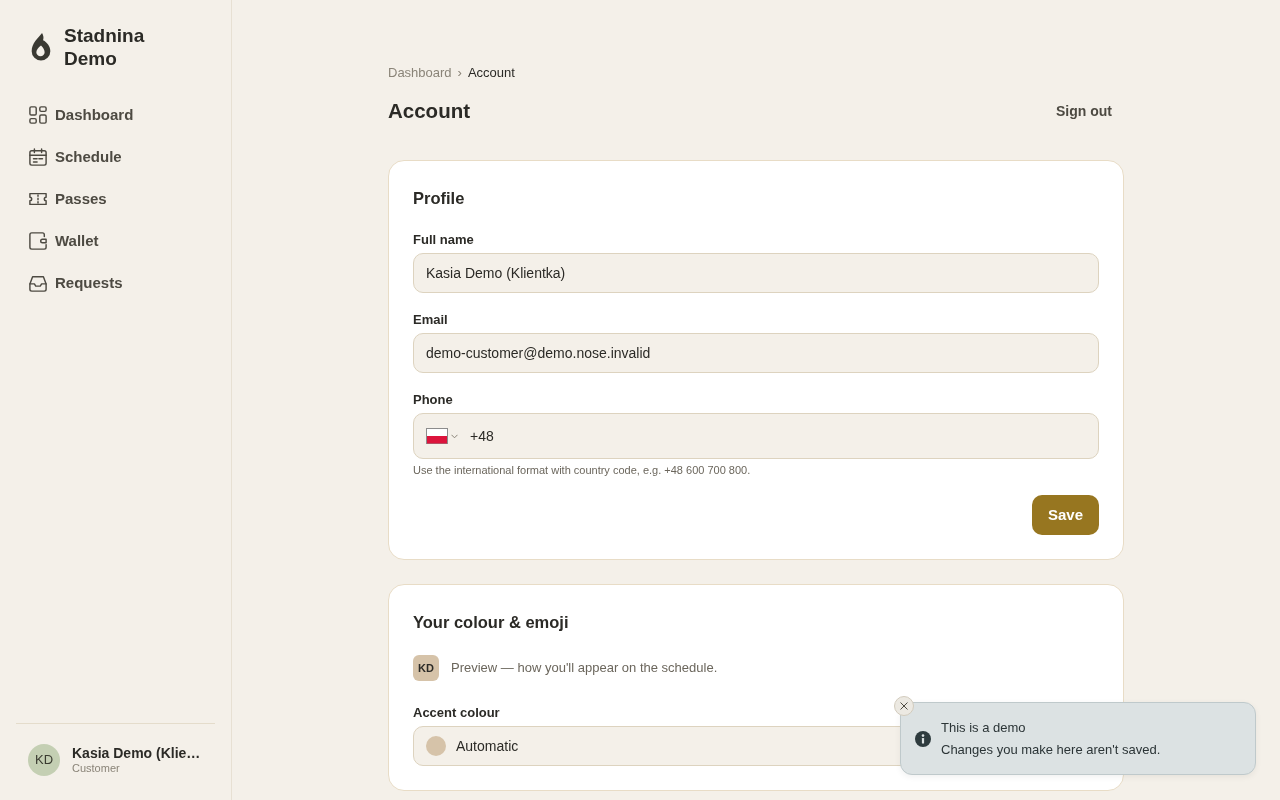 Image resolution: width=1280 pixels, height=800 pixels. Describe the element at coordinates (923, 738) in the screenshot. I see `info-icon` at that location.